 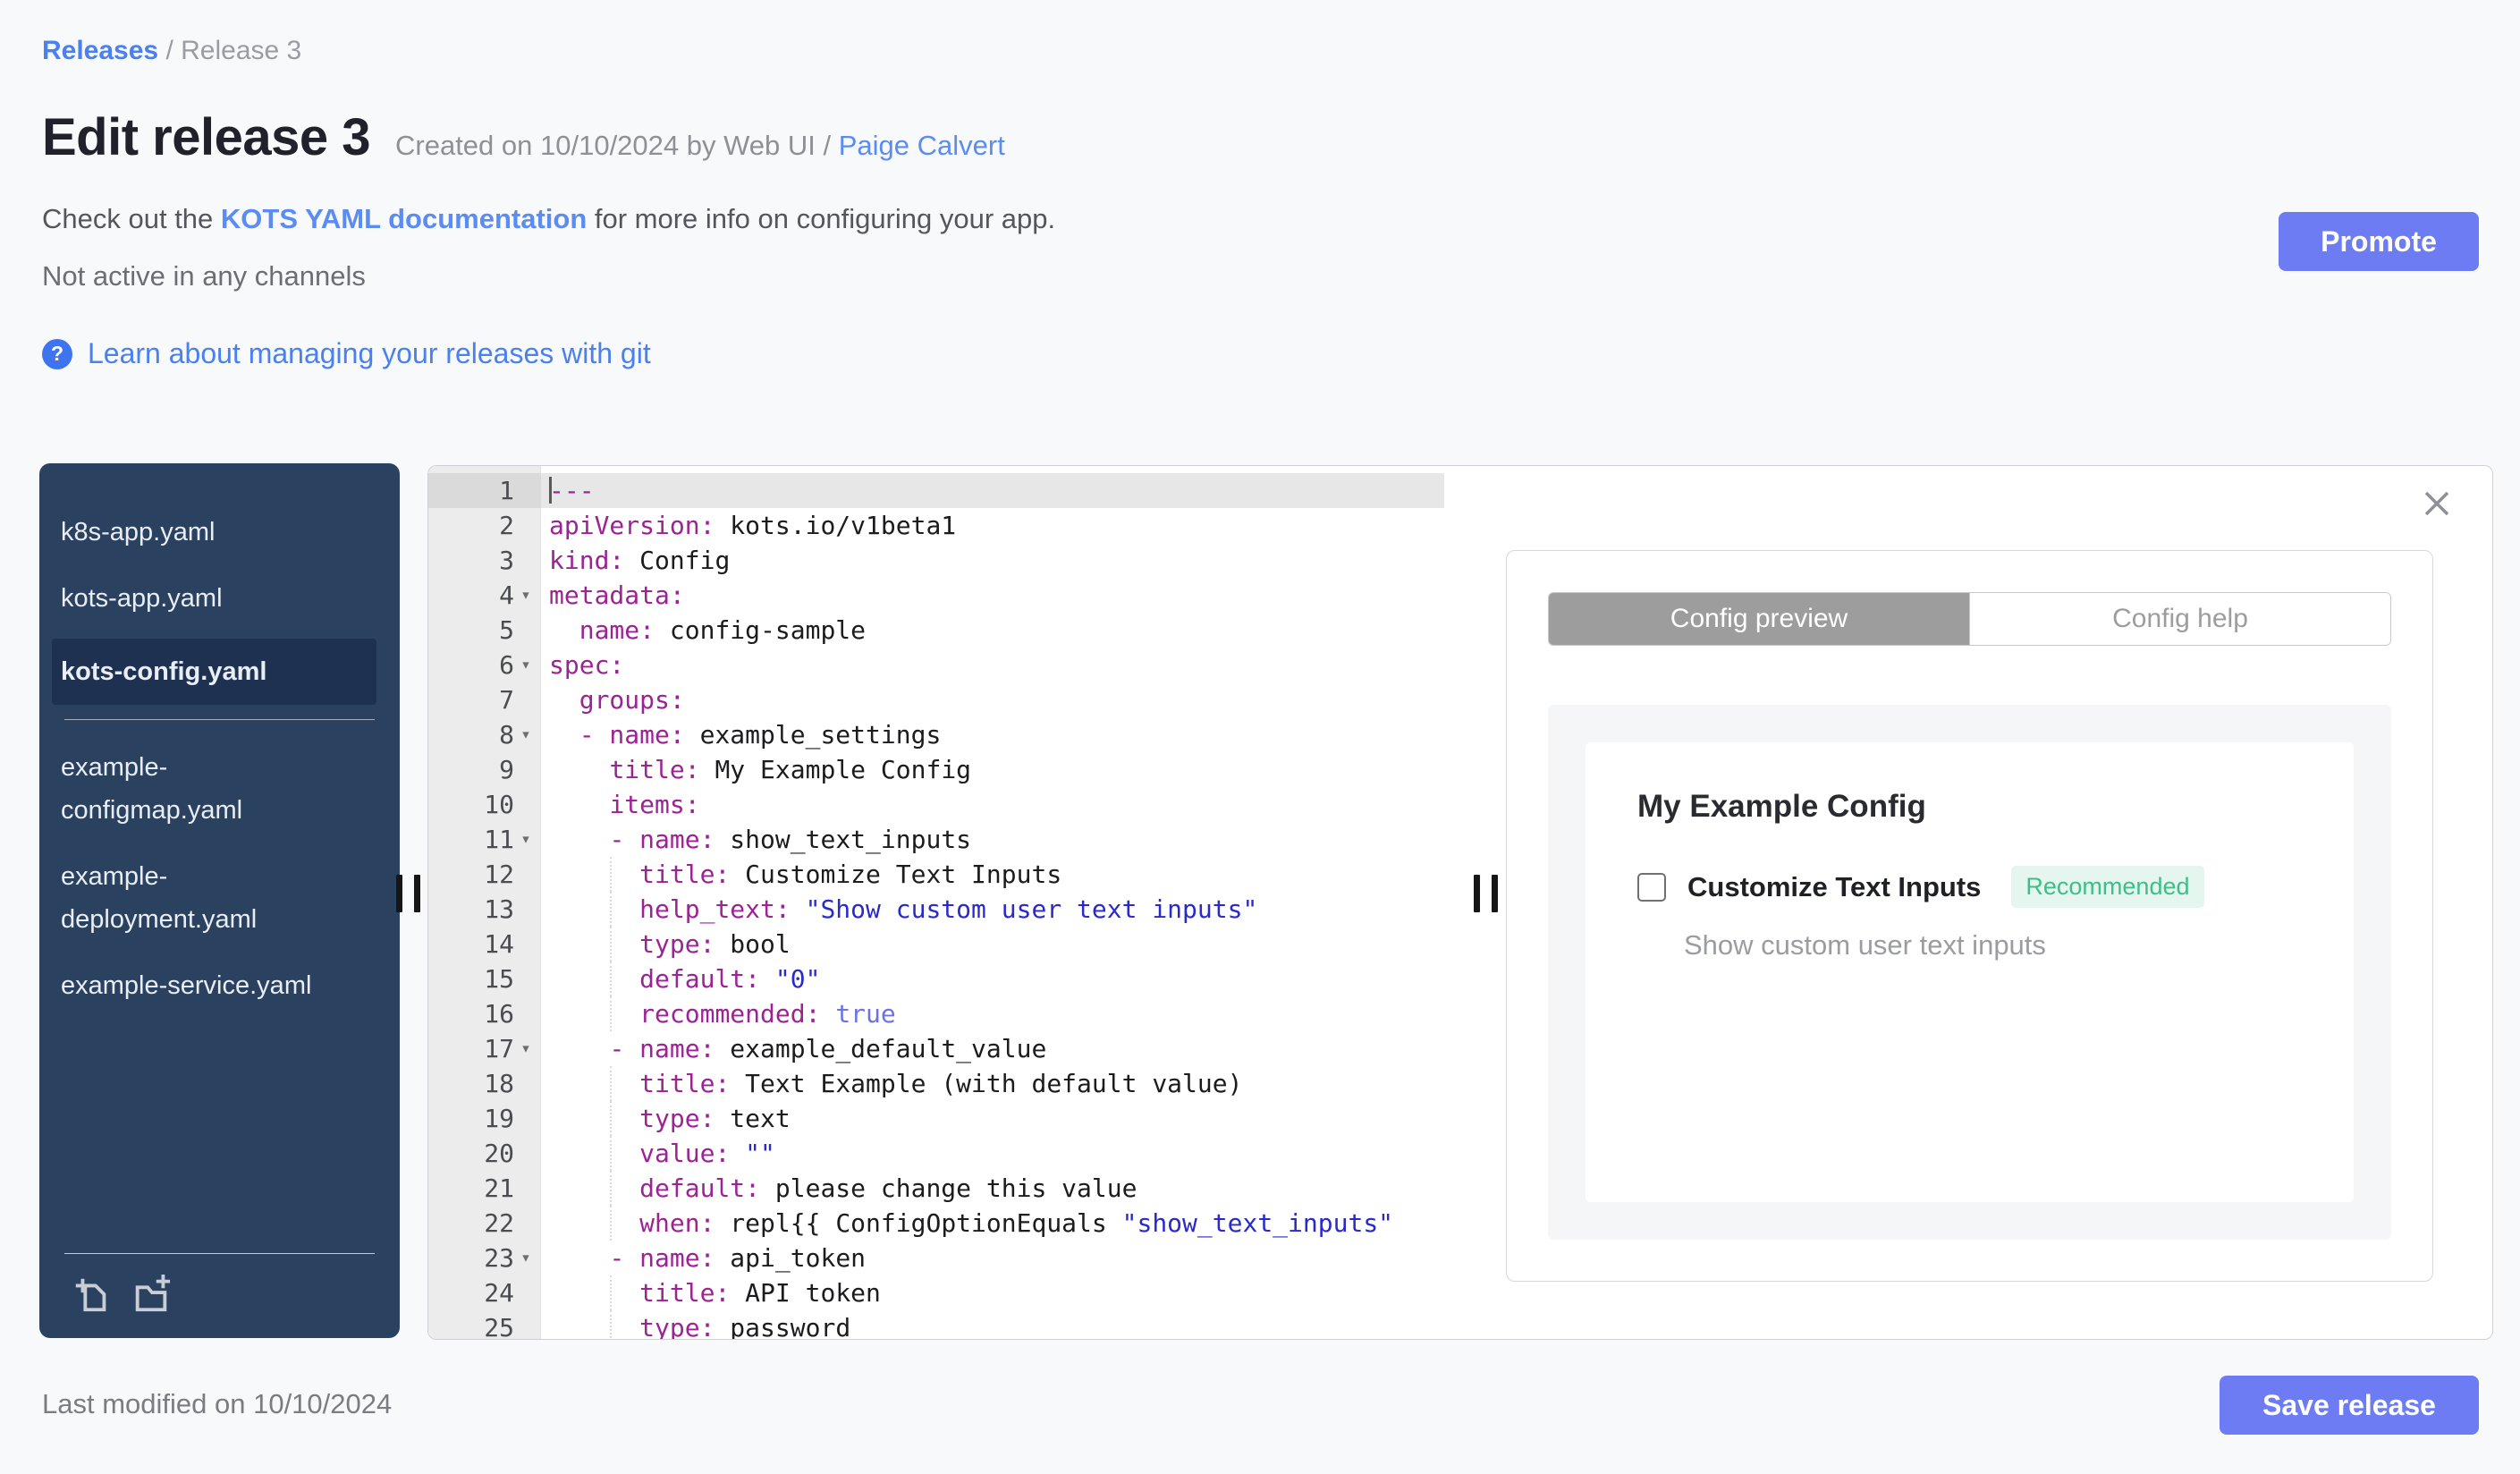 I want to click on line-number: 8 ▾, so click(x=485, y=734).